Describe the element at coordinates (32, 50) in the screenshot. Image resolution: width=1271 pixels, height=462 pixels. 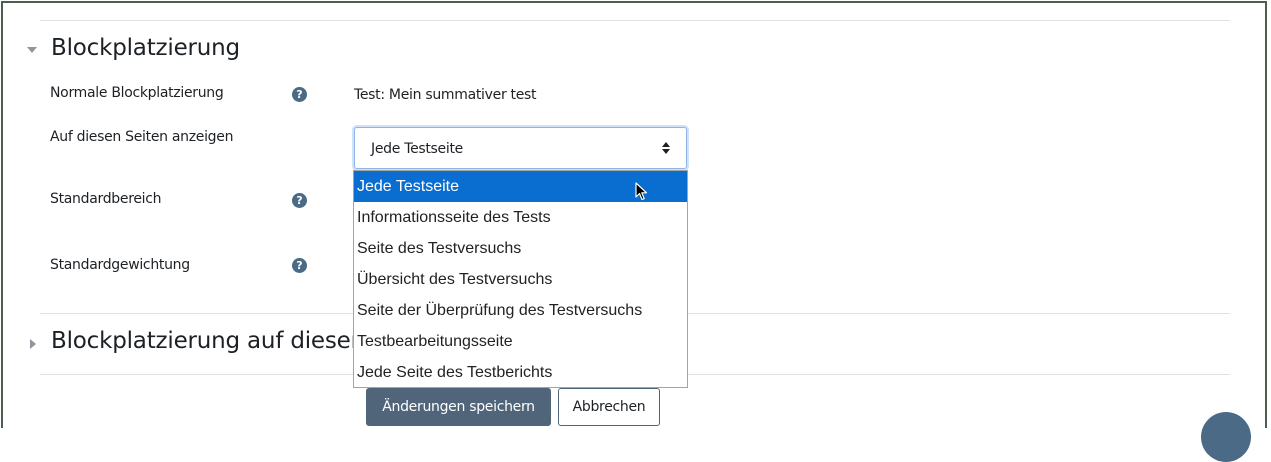
I see `collapse-toggle-icon` at that location.